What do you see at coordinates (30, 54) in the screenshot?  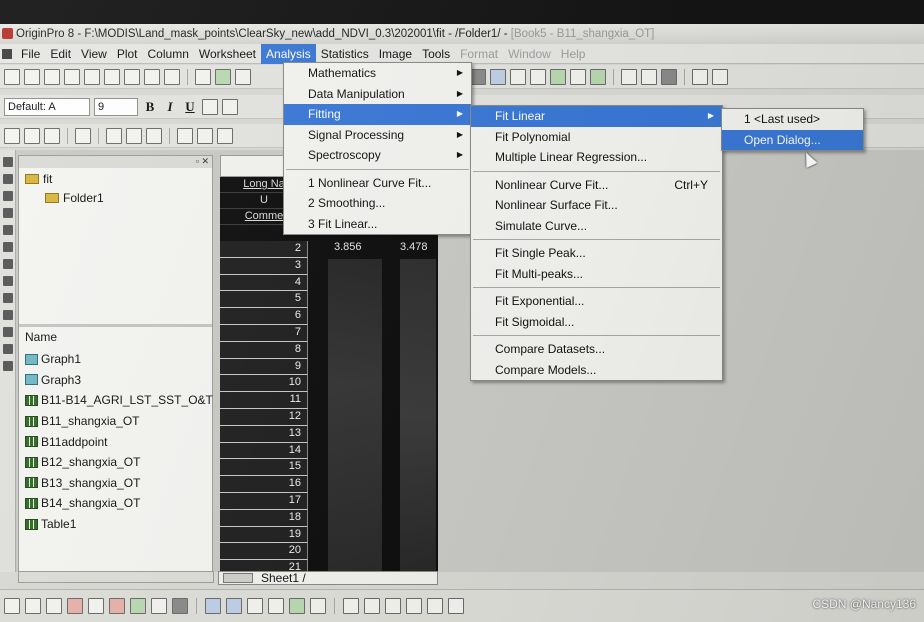 I see `menu-file: File` at bounding box center [30, 54].